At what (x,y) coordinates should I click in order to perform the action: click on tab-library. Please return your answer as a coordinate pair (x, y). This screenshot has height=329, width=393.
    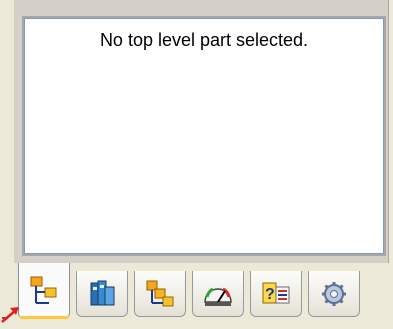
    Looking at the image, I should click on (102, 294).